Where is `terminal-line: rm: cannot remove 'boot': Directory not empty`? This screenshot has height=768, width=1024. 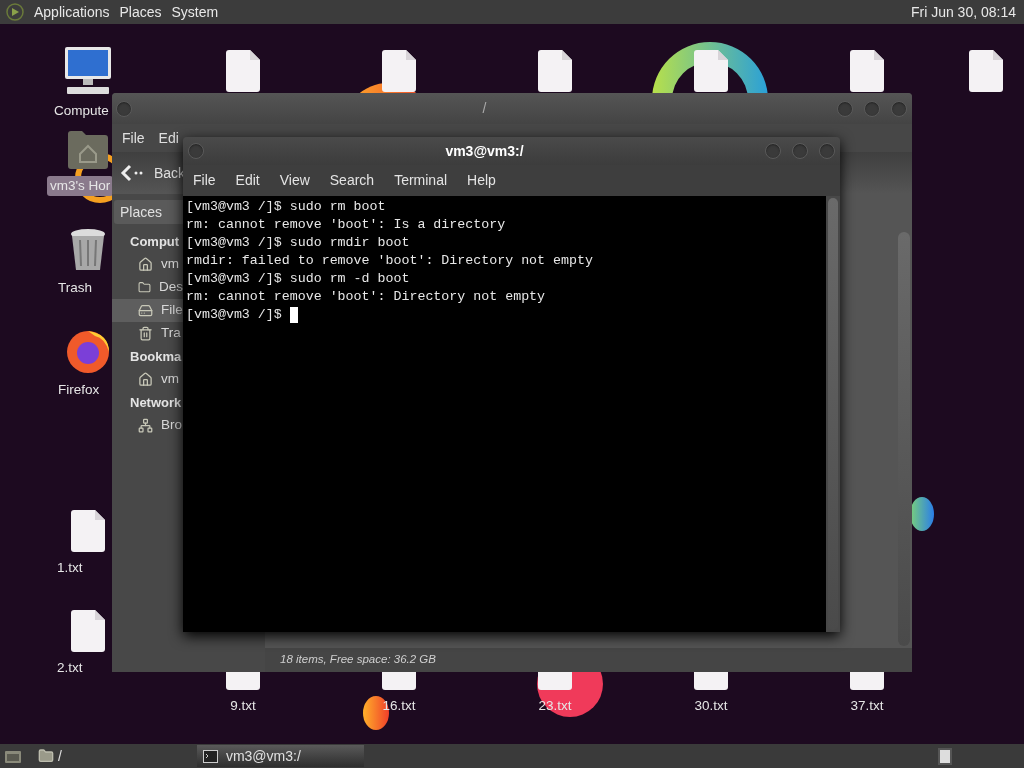 terminal-line: rm: cannot remove 'boot': Directory not empty is located at coordinates (366, 297).